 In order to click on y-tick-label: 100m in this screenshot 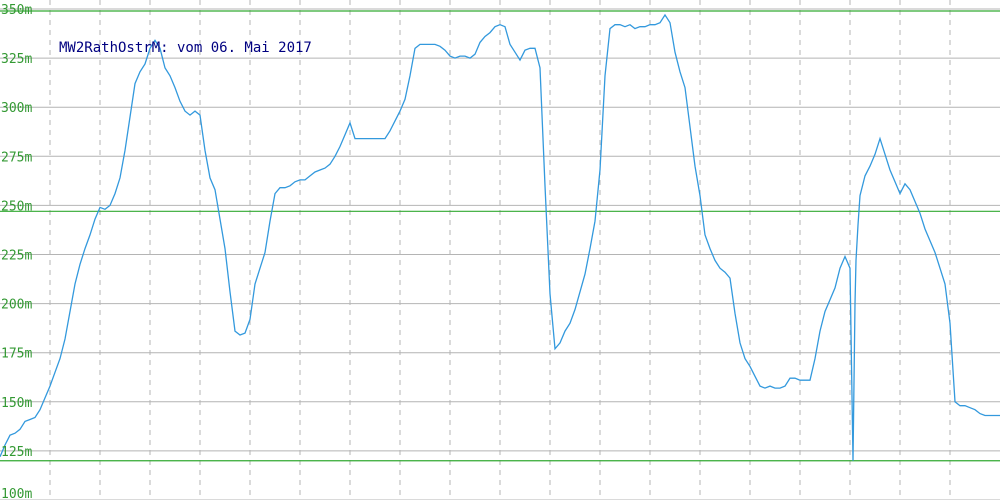, I will do `click(16, 493)`.